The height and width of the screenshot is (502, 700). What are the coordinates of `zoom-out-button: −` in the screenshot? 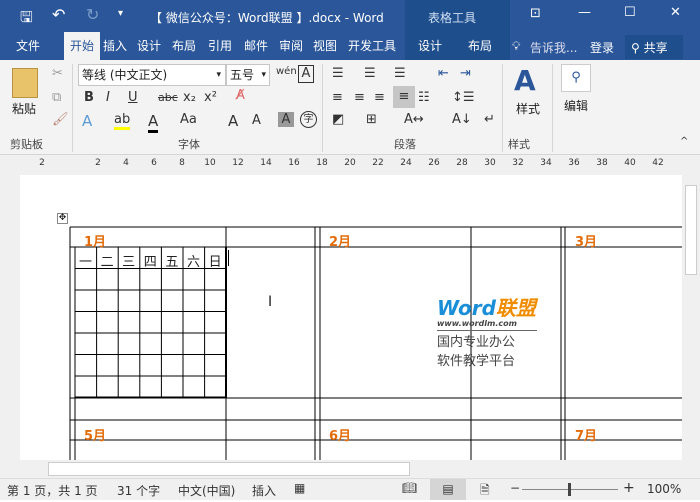 It's located at (515, 488).